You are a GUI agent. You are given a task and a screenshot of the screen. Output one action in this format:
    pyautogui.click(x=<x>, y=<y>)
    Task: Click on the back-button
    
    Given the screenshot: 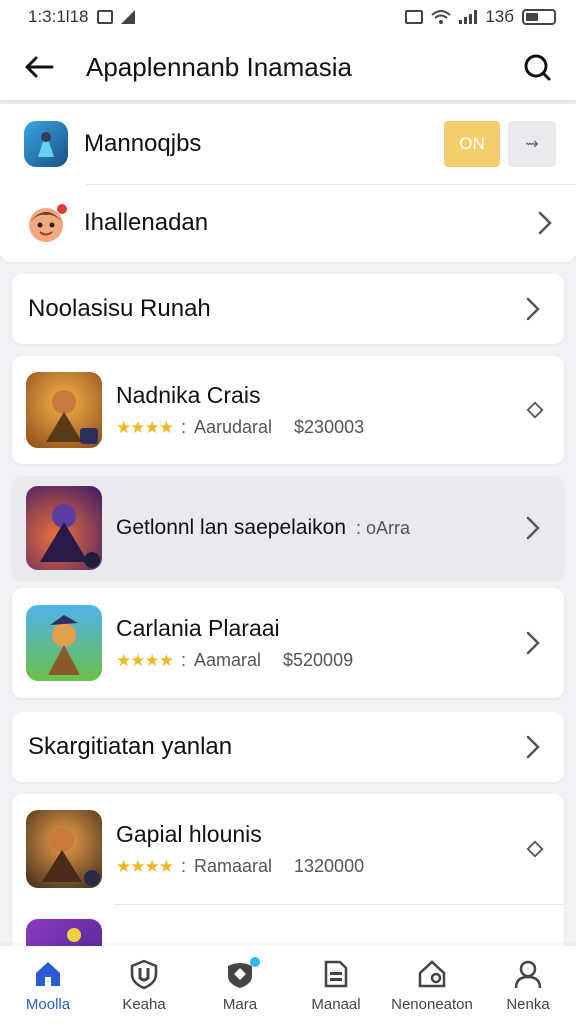 What is the action you would take?
    pyautogui.click(x=39, y=67)
    